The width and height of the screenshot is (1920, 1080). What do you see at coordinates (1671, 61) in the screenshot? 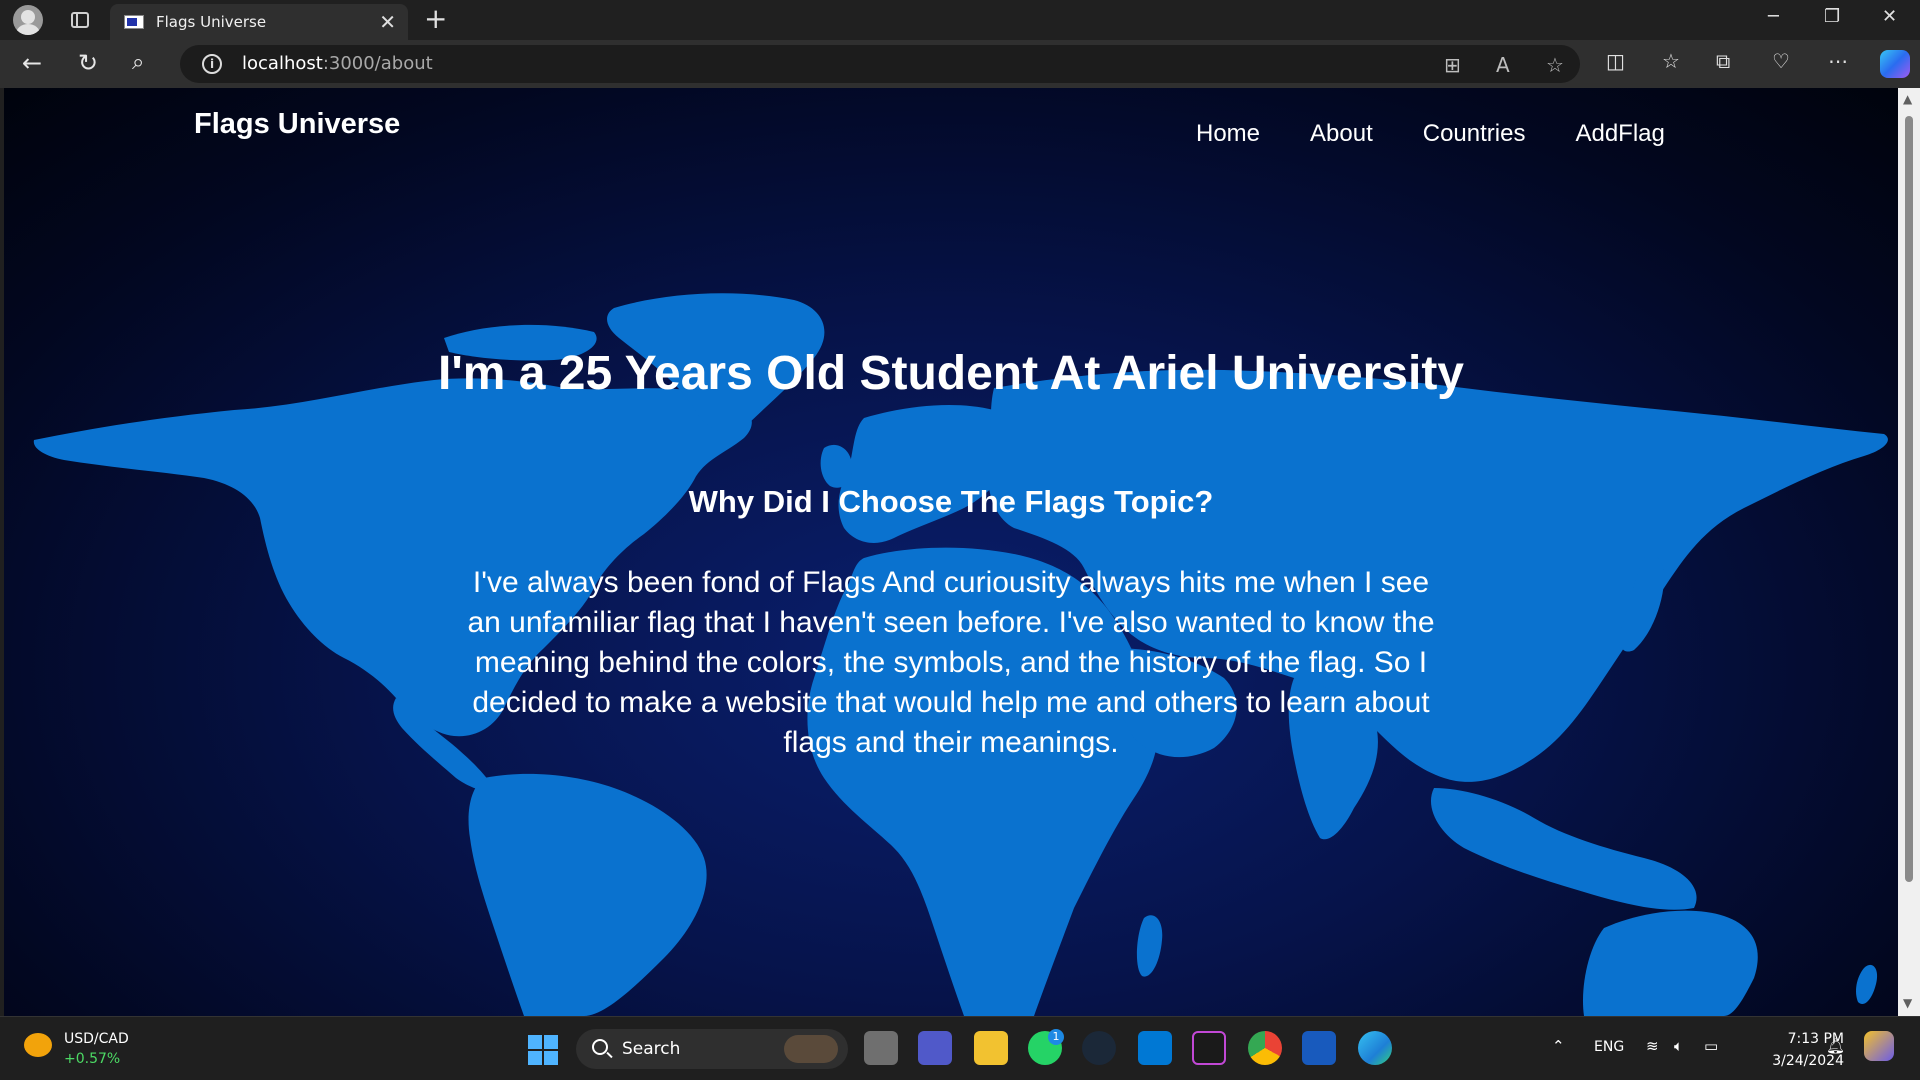
I see `favorites-icon: ☆` at bounding box center [1671, 61].